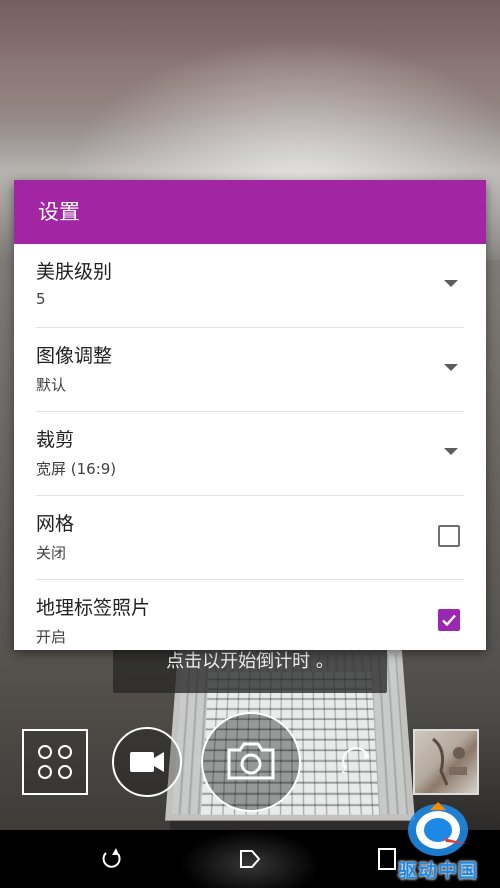 The width and height of the screenshot is (500, 888). What do you see at coordinates (41, 299) in the screenshot?
I see `setting-value: 5` at bounding box center [41, 299].